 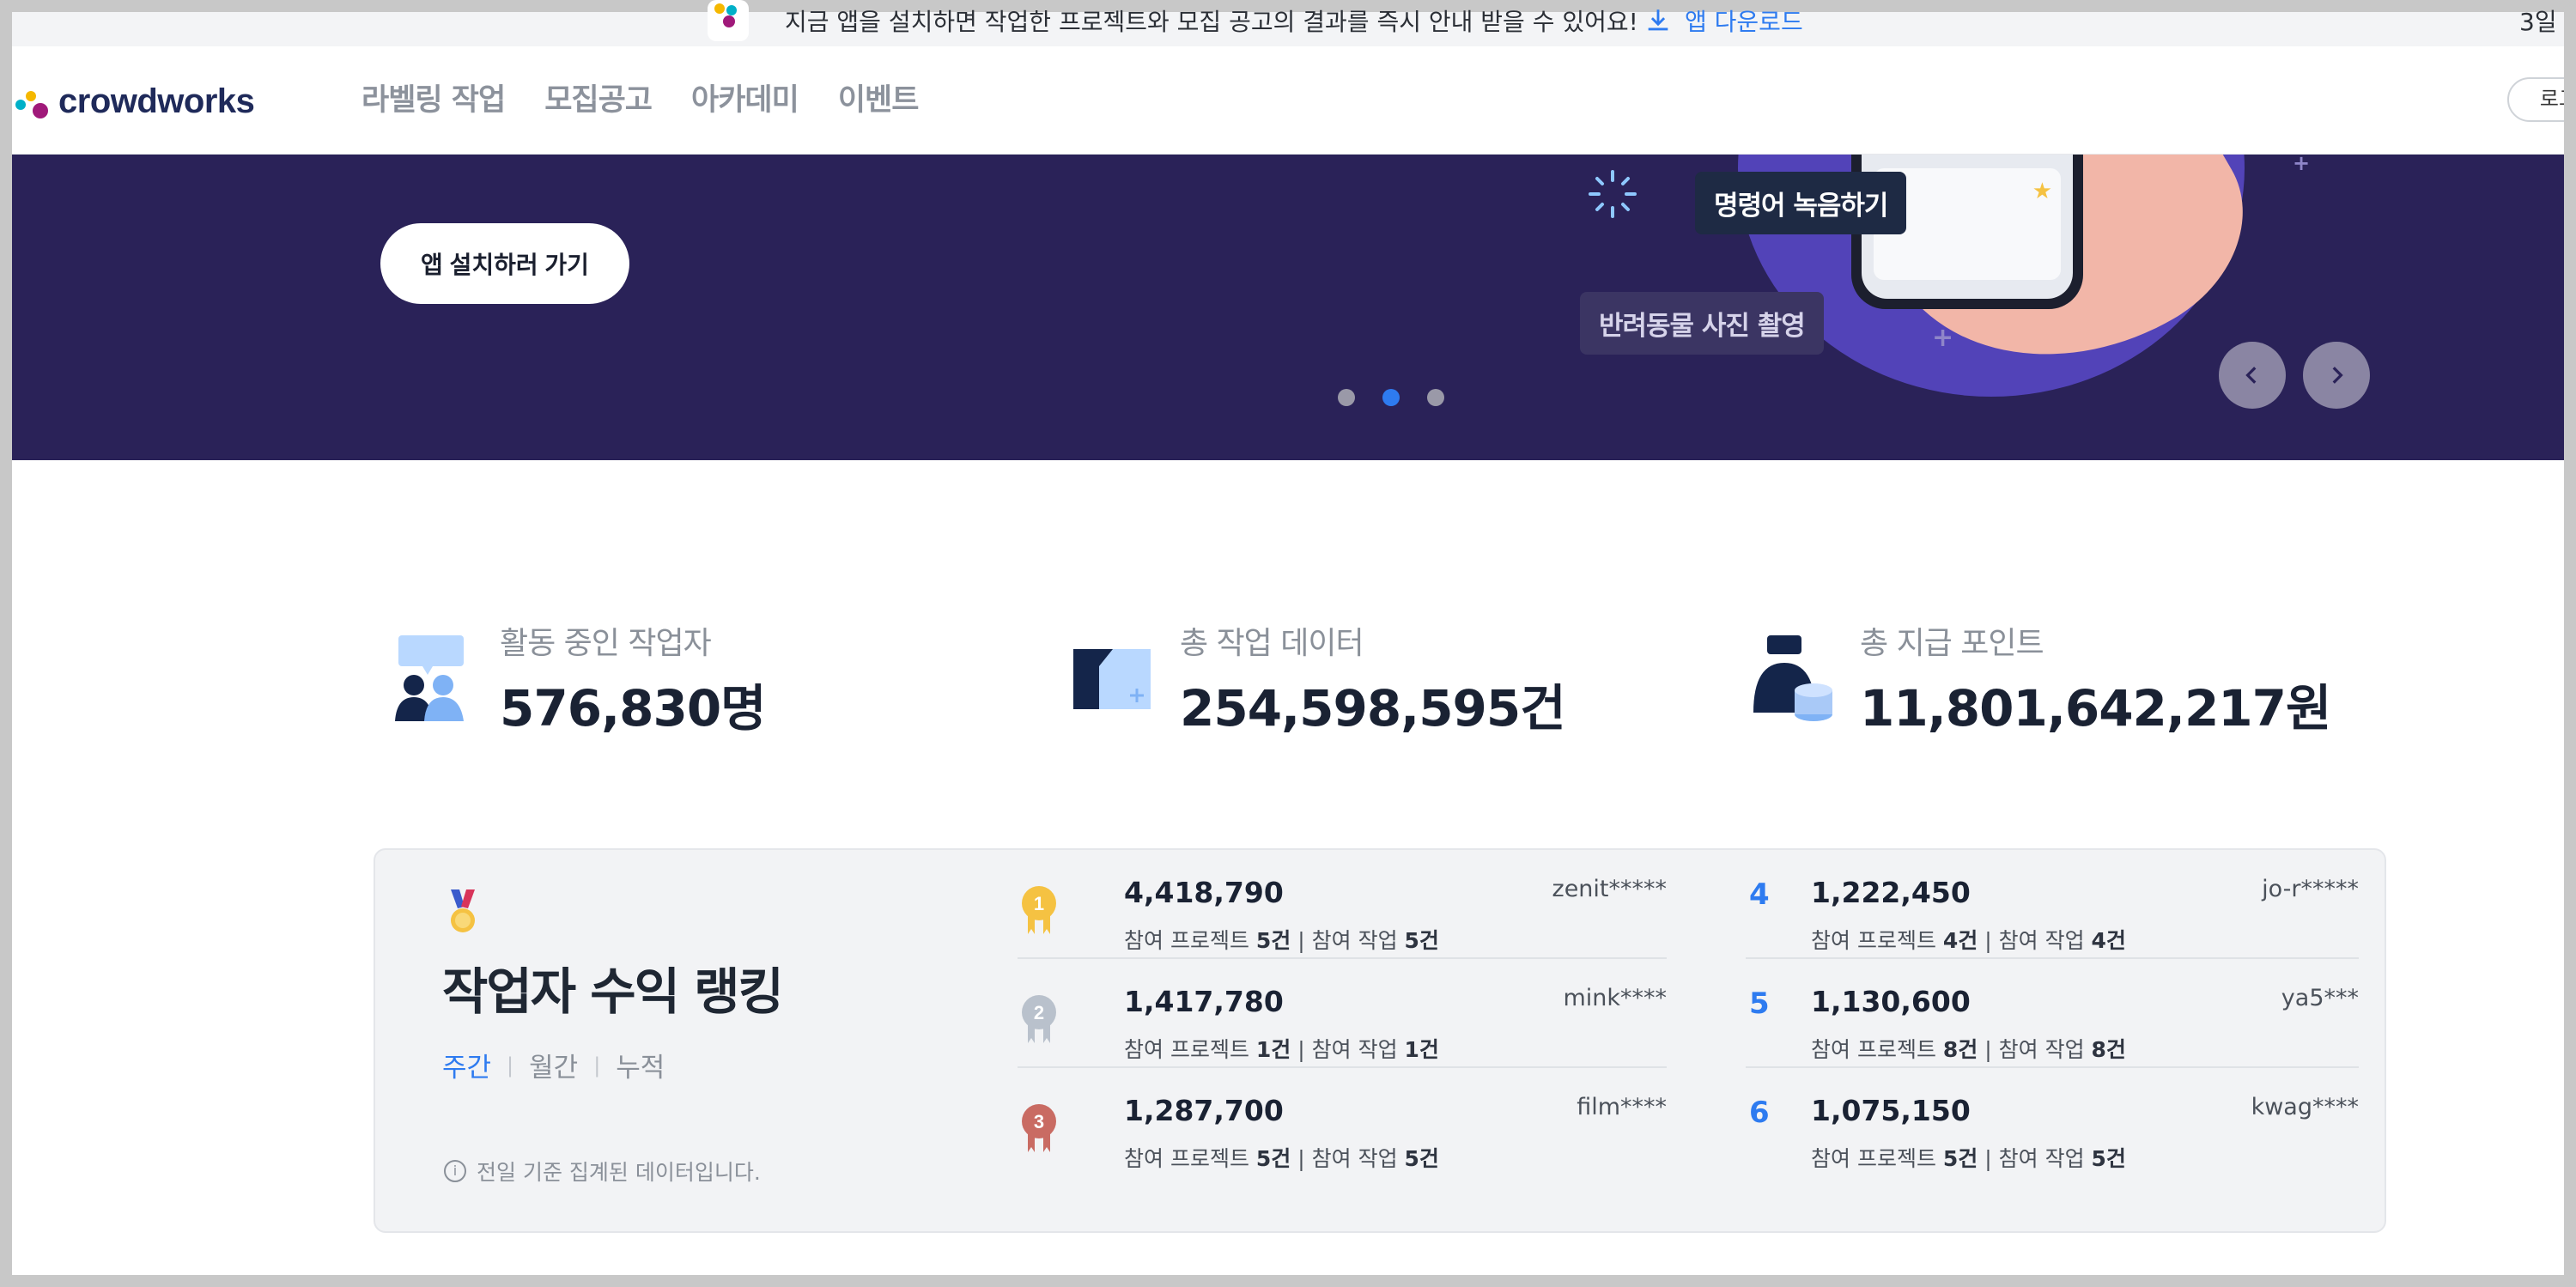 I want to click on brand-name: crowdworks, so click(x=156, y=101).